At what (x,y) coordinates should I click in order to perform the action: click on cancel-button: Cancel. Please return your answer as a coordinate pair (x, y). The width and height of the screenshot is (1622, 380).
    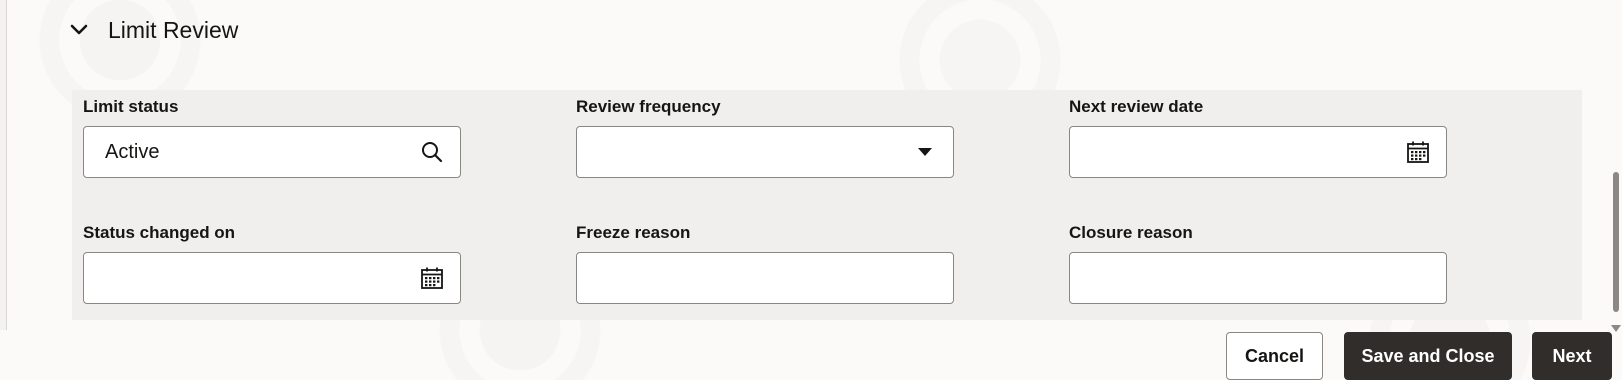
    Looking at the image, I should click on (1274, 356).